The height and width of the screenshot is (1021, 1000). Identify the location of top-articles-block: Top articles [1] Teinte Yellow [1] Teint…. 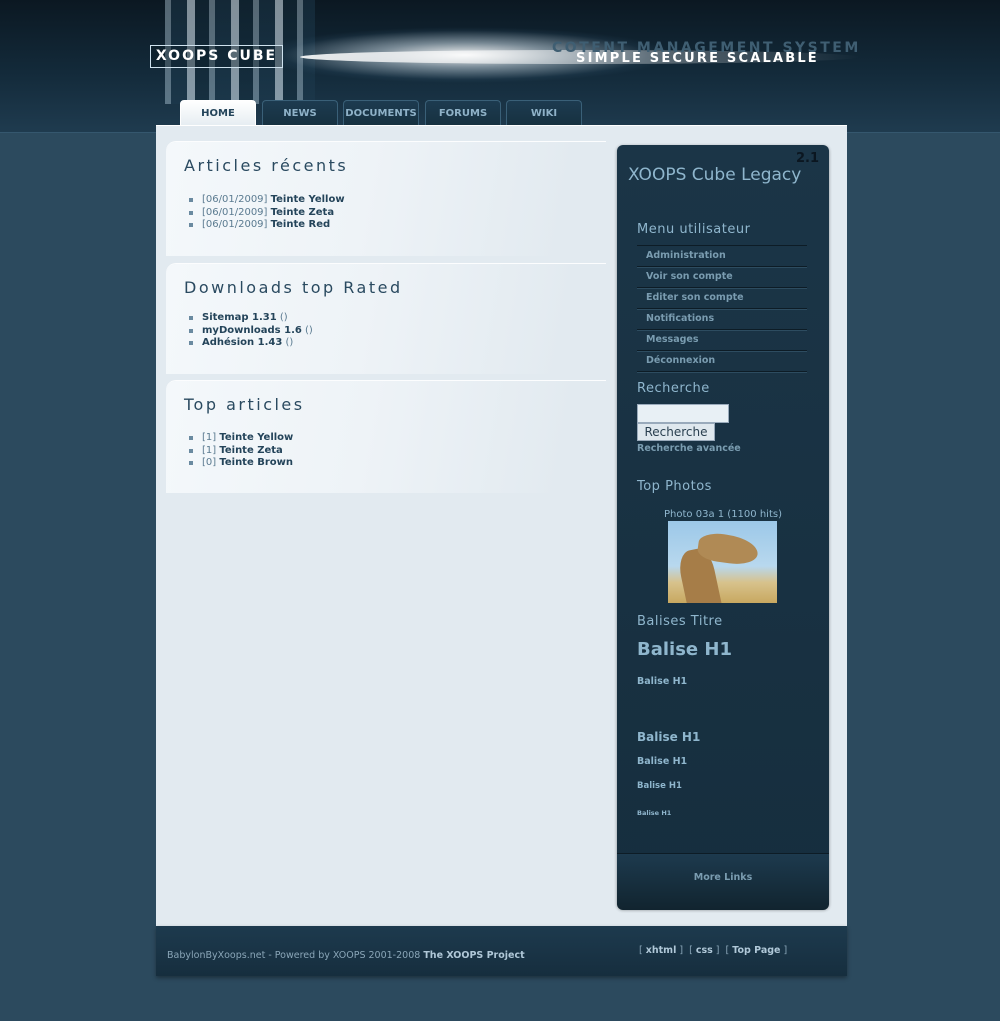
(386, 437).